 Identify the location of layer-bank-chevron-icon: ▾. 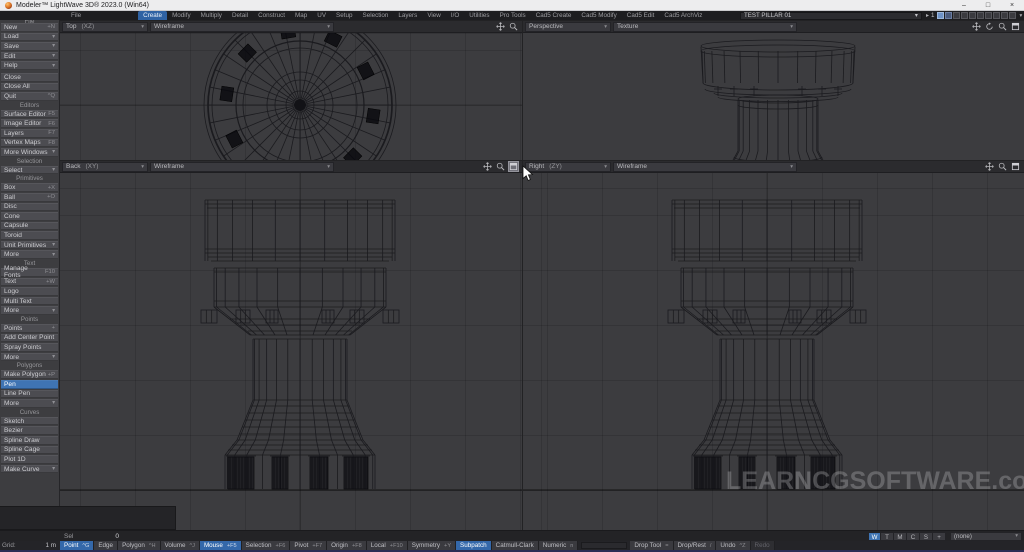
(1020, 16).